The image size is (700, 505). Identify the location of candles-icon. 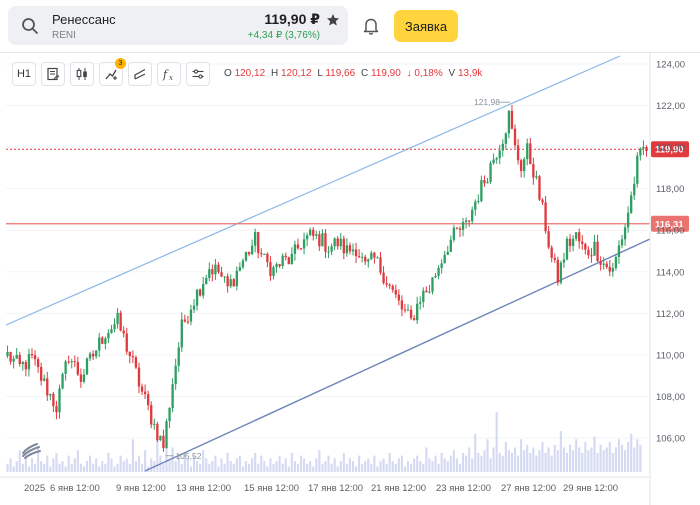
(81, 74).